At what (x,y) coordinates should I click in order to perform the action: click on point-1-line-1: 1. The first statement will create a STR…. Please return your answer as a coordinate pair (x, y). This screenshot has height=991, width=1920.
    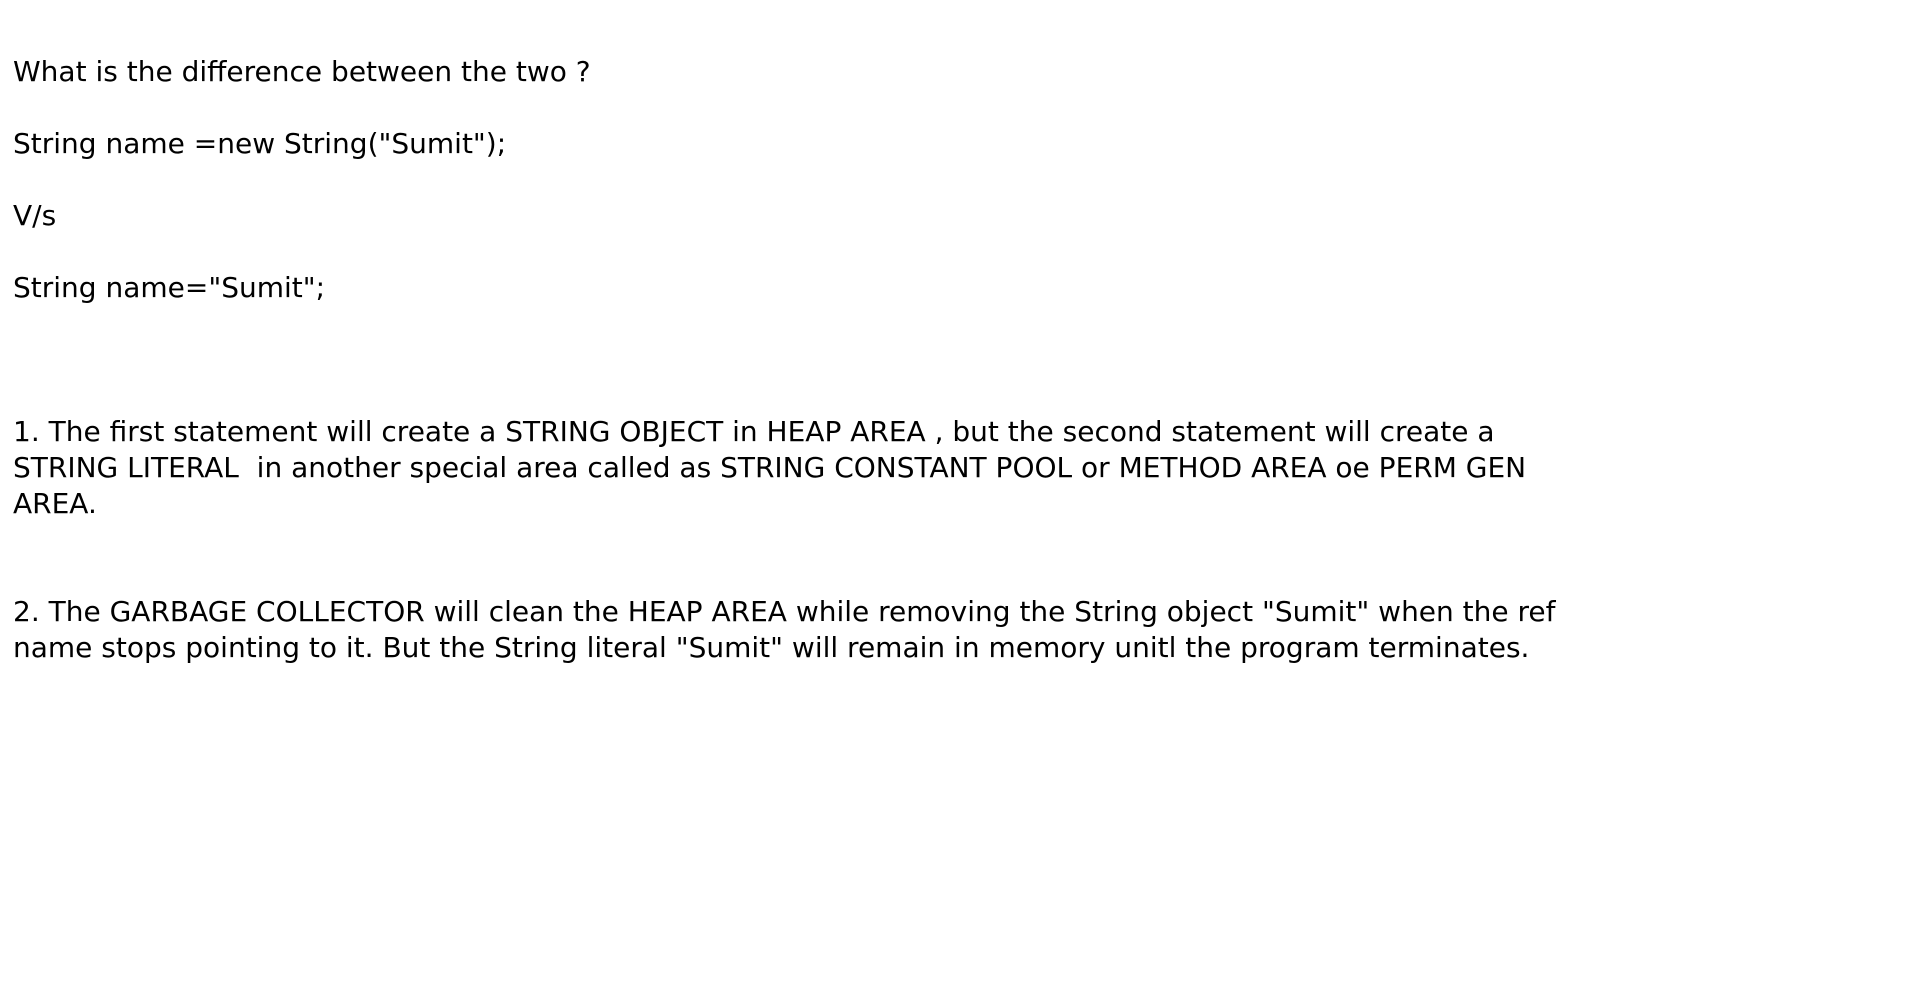
    Looking at the image, I should click on (754, 431).